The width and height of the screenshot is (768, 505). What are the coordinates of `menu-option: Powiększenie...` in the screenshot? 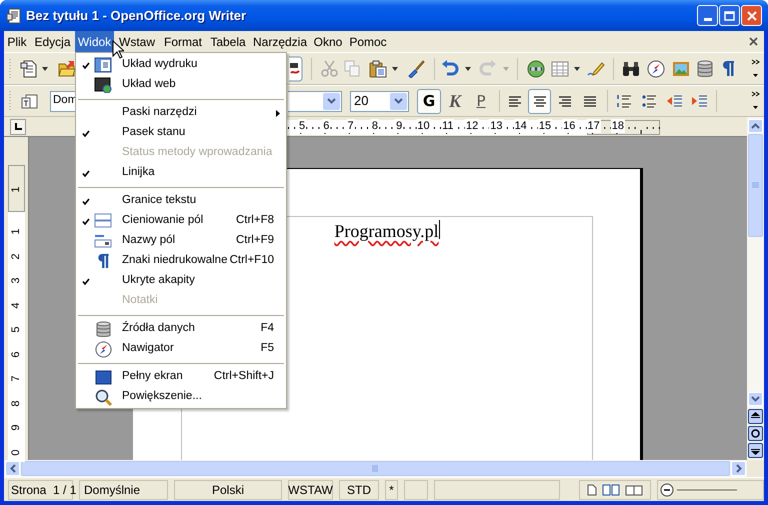 It's located at (181, 397).